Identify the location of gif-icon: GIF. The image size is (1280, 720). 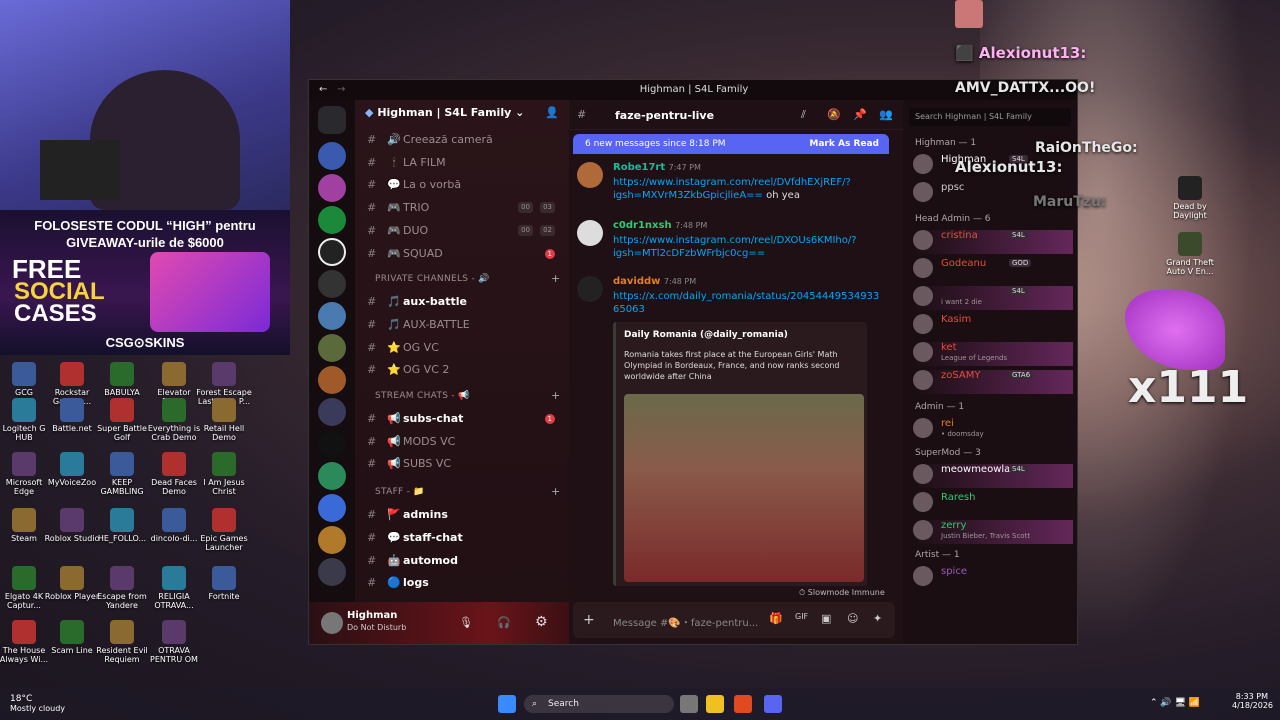
(801, 616).